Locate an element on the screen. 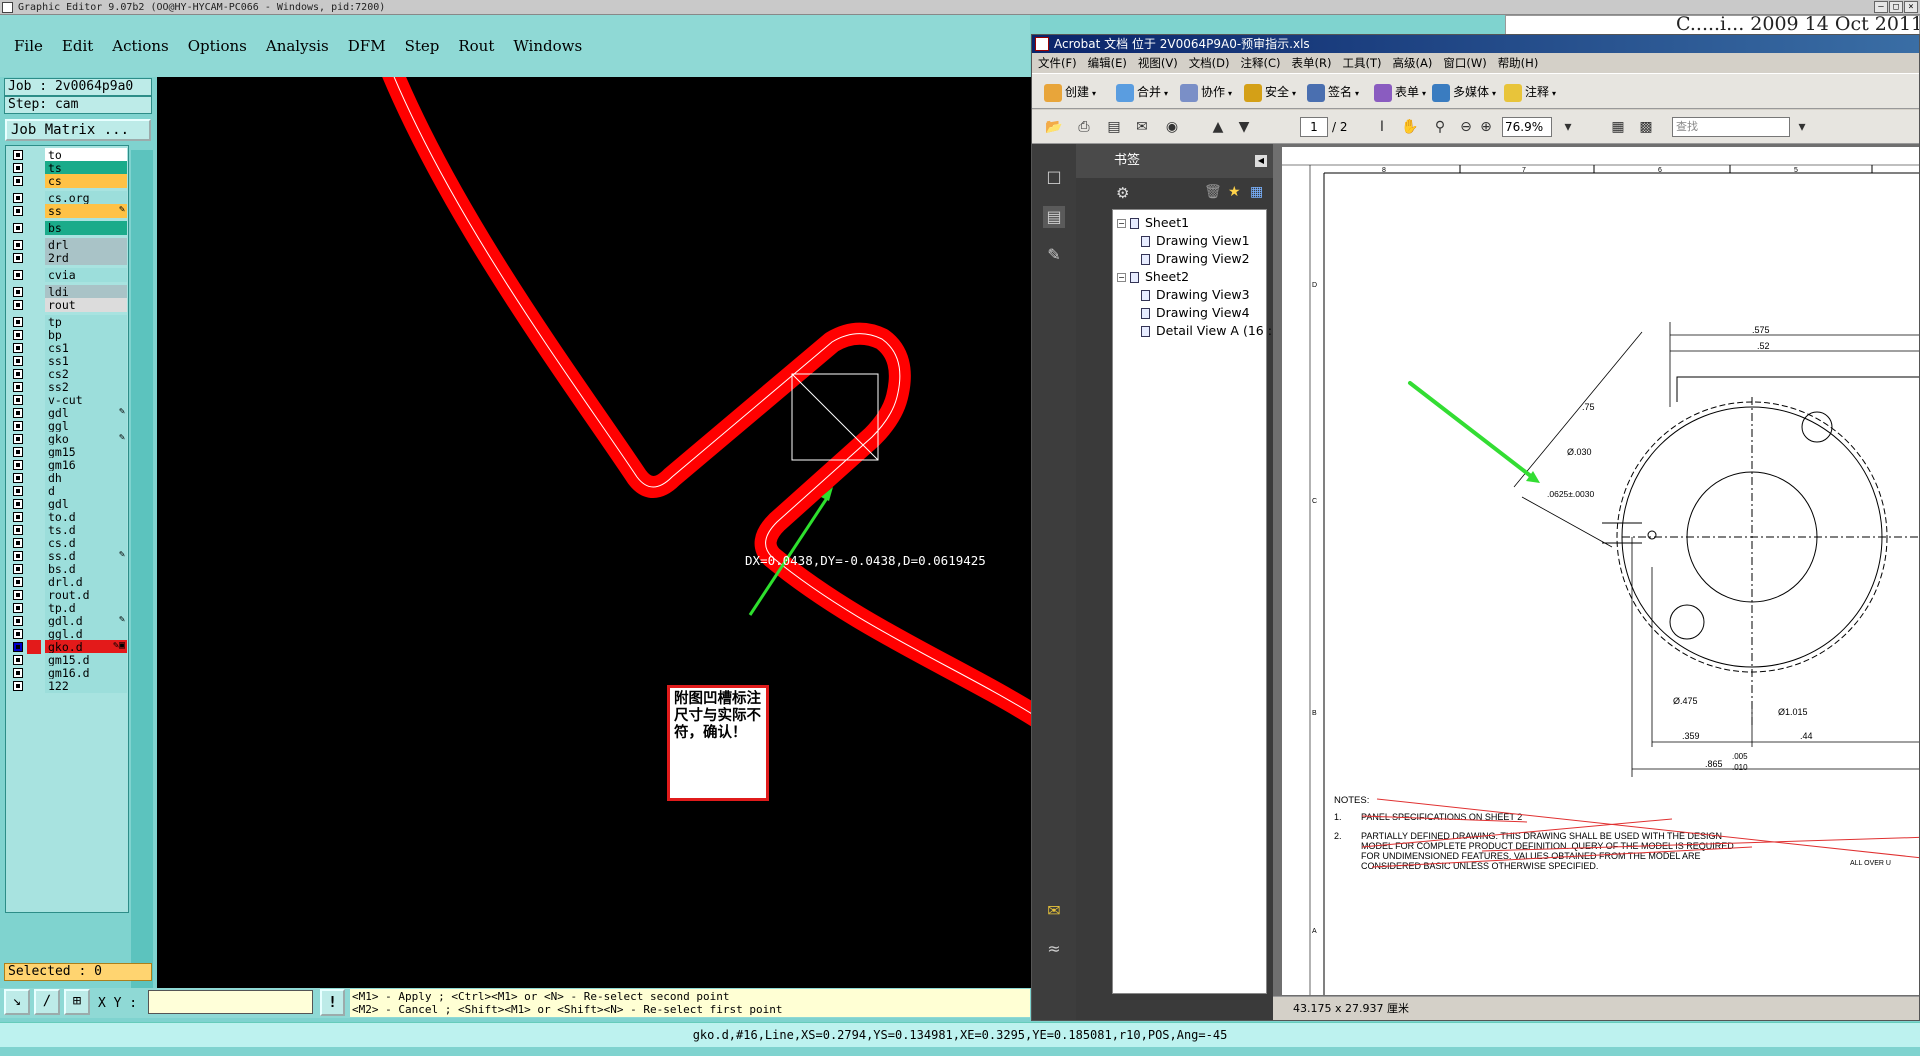 Image resolution: width=1920 pixels, height=1056 pixels. find-input: 查找 is located at coordinates (1731, 127).